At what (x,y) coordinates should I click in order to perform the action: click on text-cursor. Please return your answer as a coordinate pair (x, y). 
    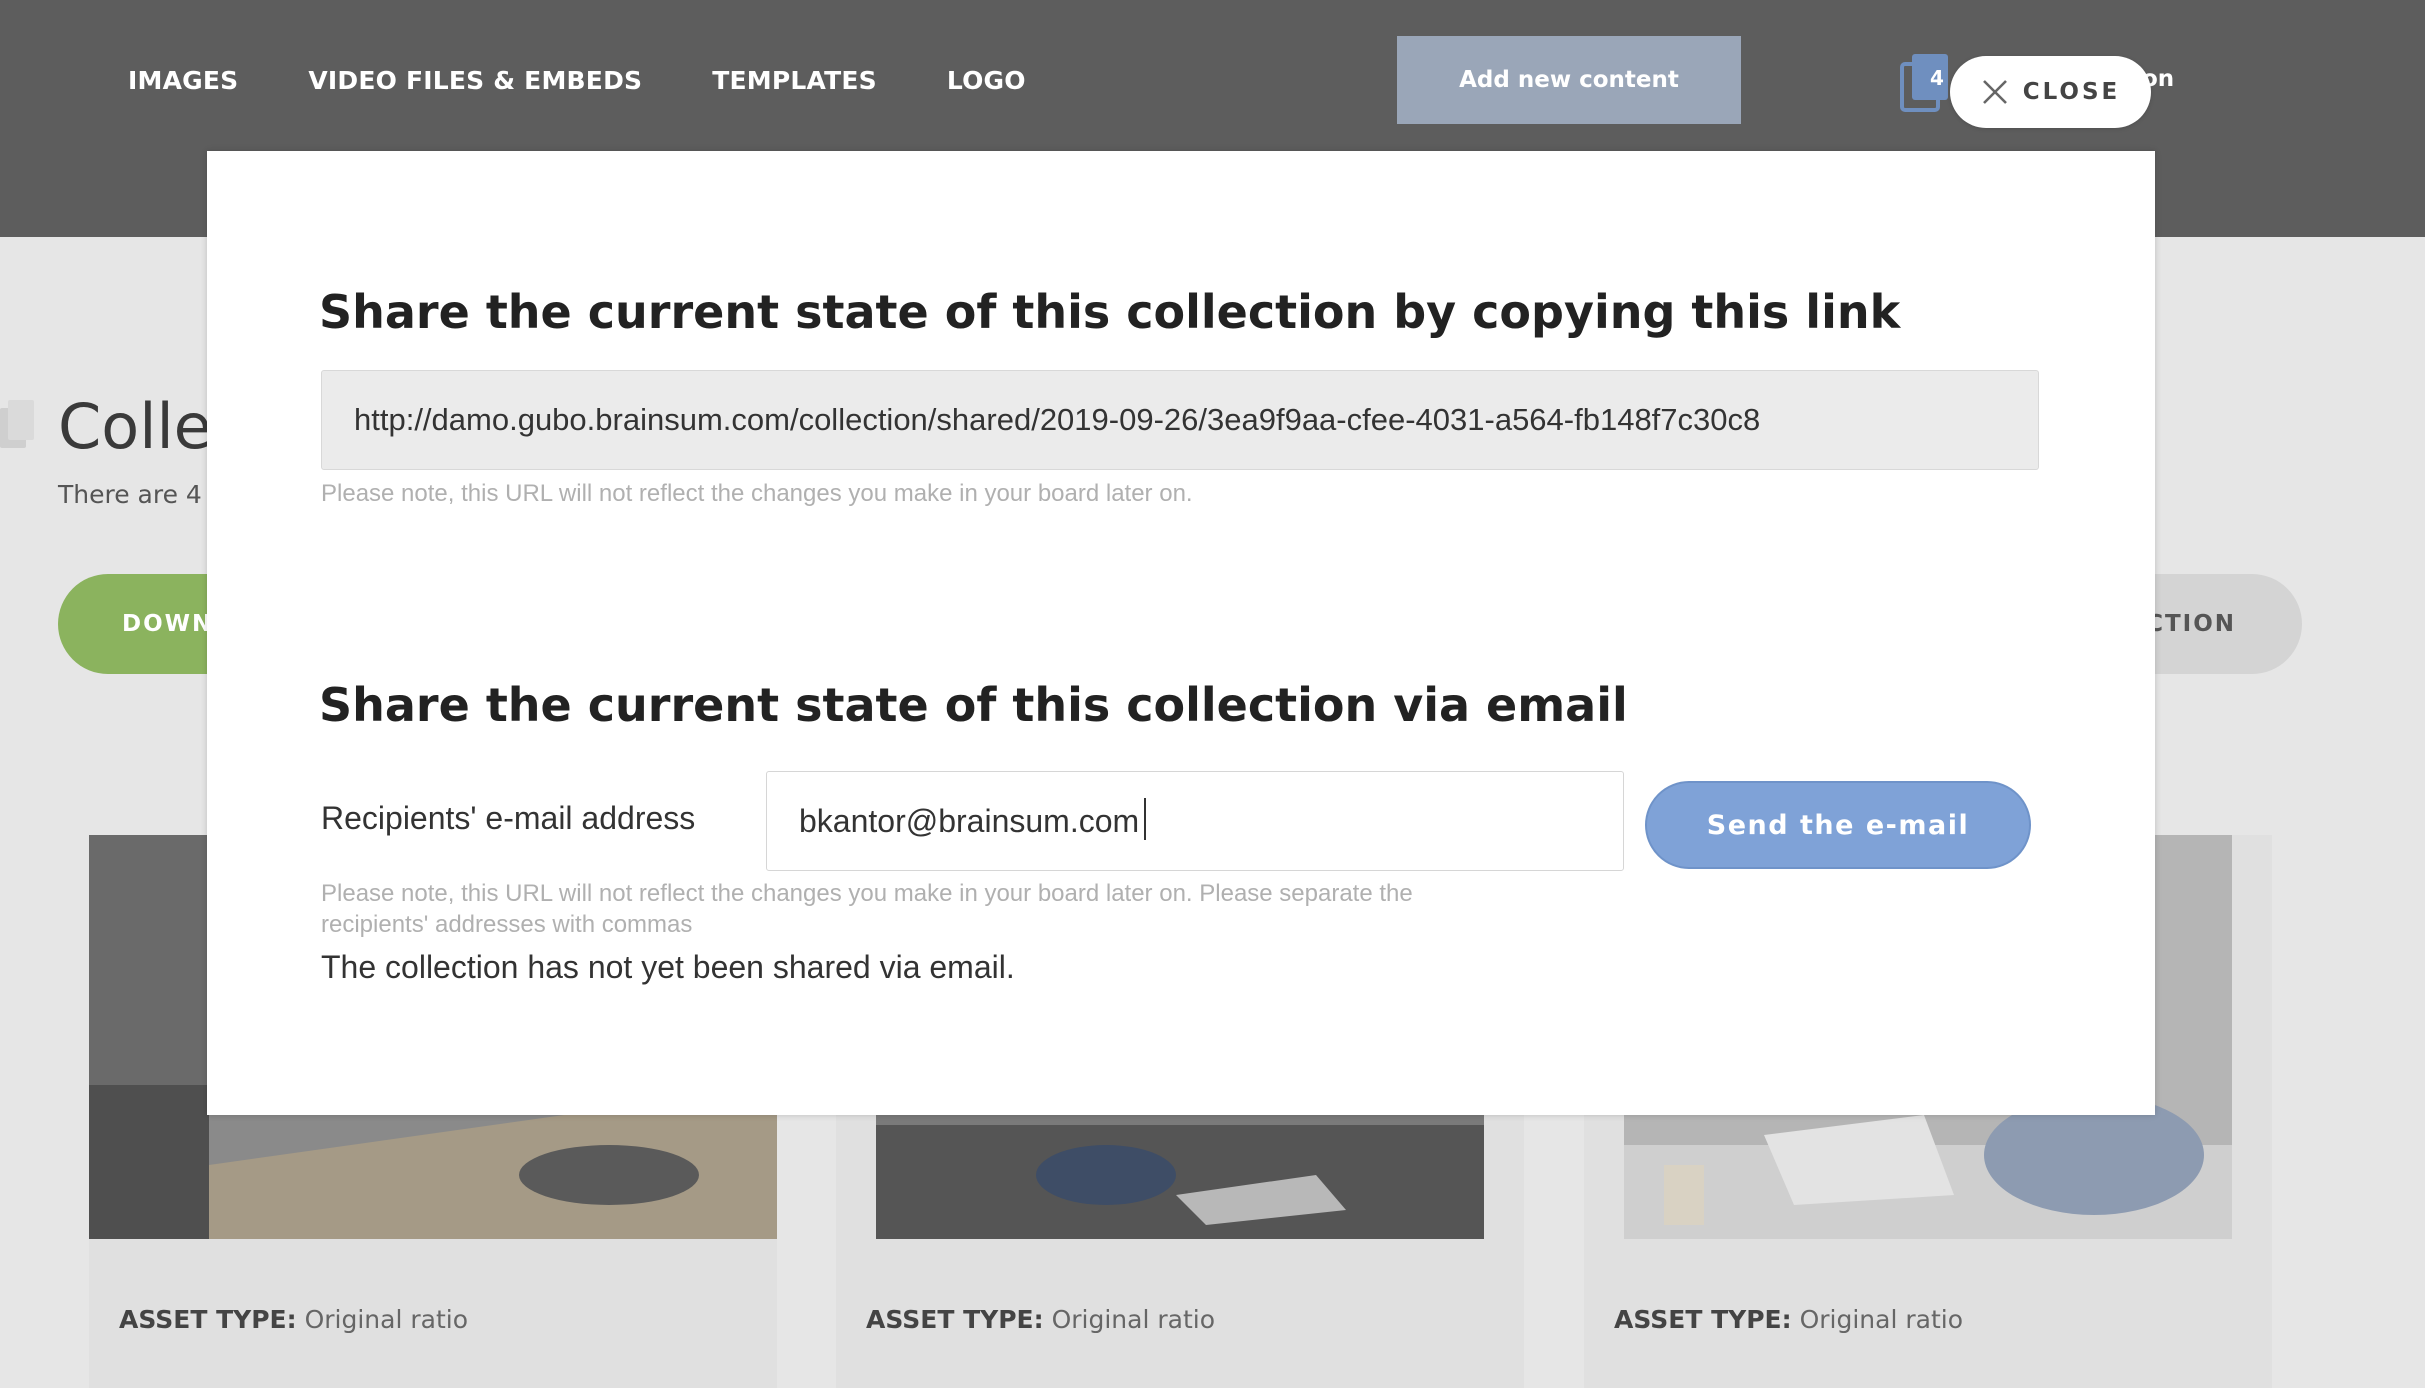
    Looking at the image, I should click on (1145, 819).